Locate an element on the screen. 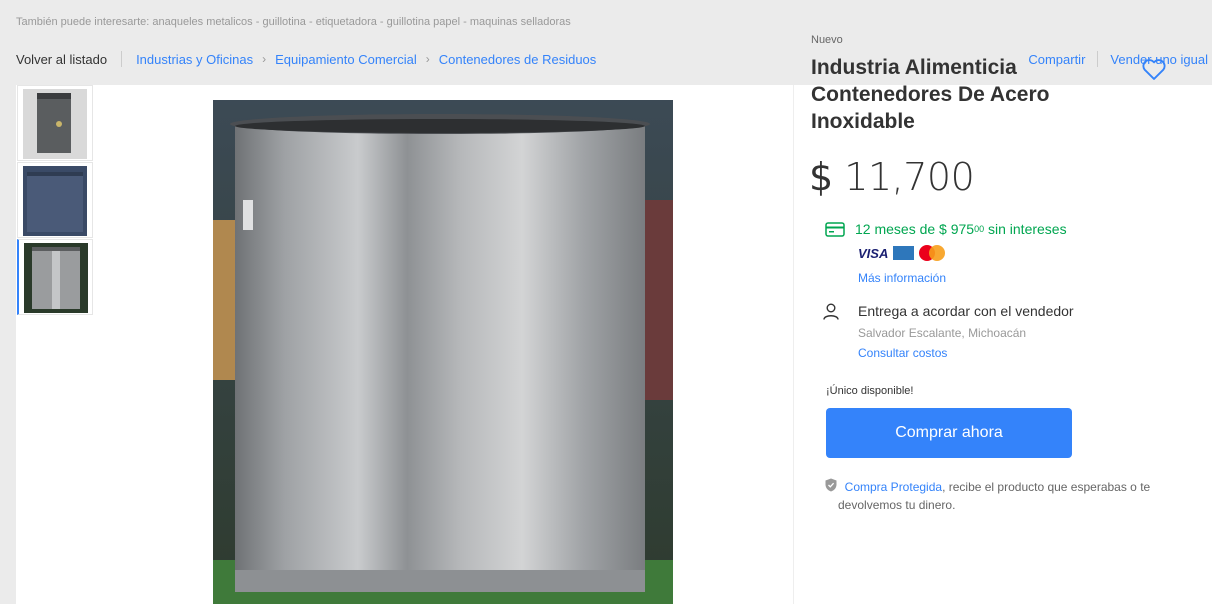 The image size is (1212, 604). shipping-costs-link: Consultar costos is located at coordinates (902, 353).